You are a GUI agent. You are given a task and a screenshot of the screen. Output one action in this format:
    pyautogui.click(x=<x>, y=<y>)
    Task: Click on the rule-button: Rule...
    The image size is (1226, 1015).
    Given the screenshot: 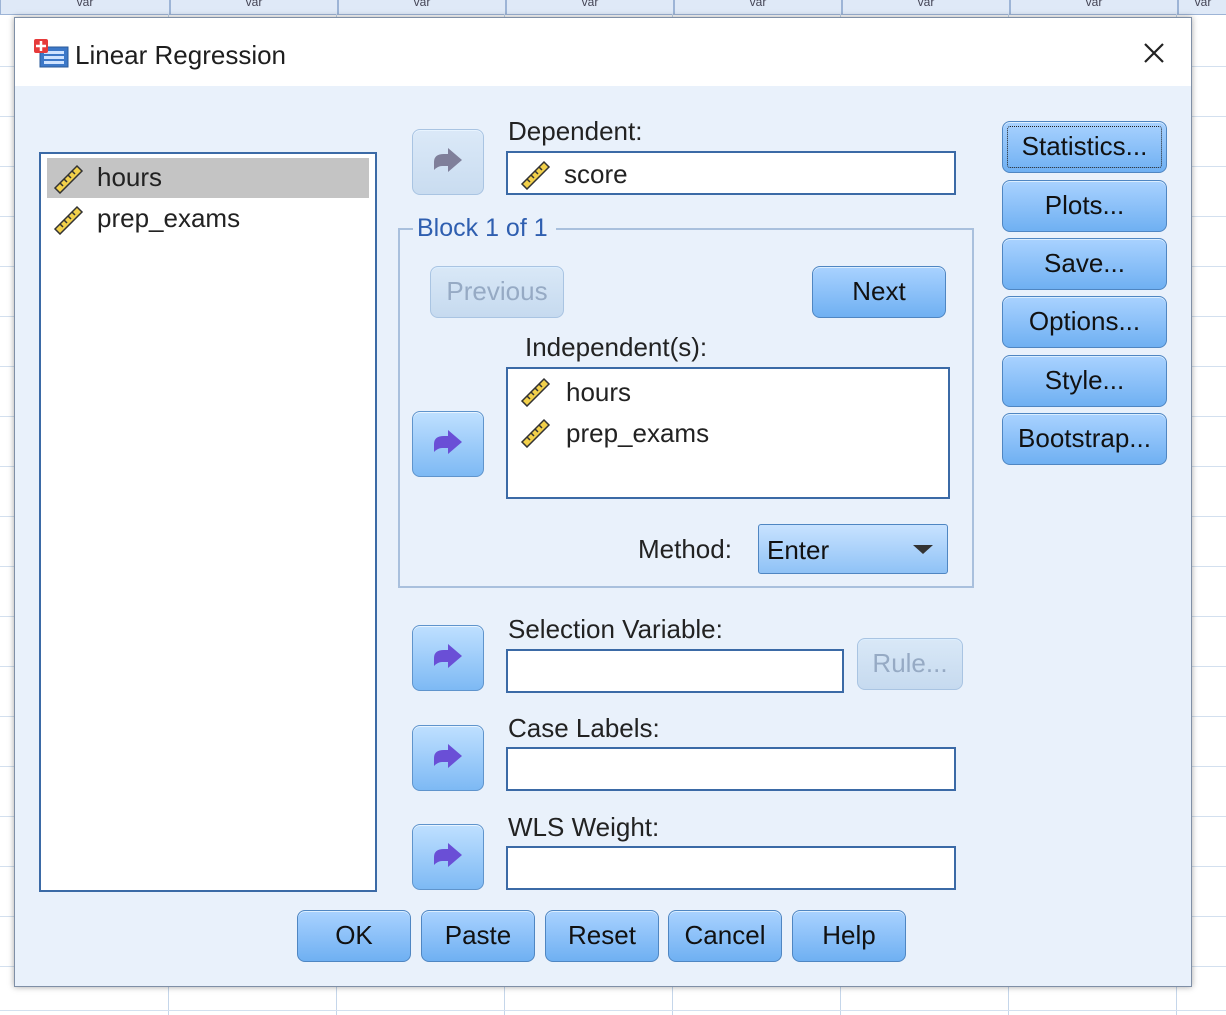 What is the action you would take?
    pyautogui.click(x=910, y=664)
    